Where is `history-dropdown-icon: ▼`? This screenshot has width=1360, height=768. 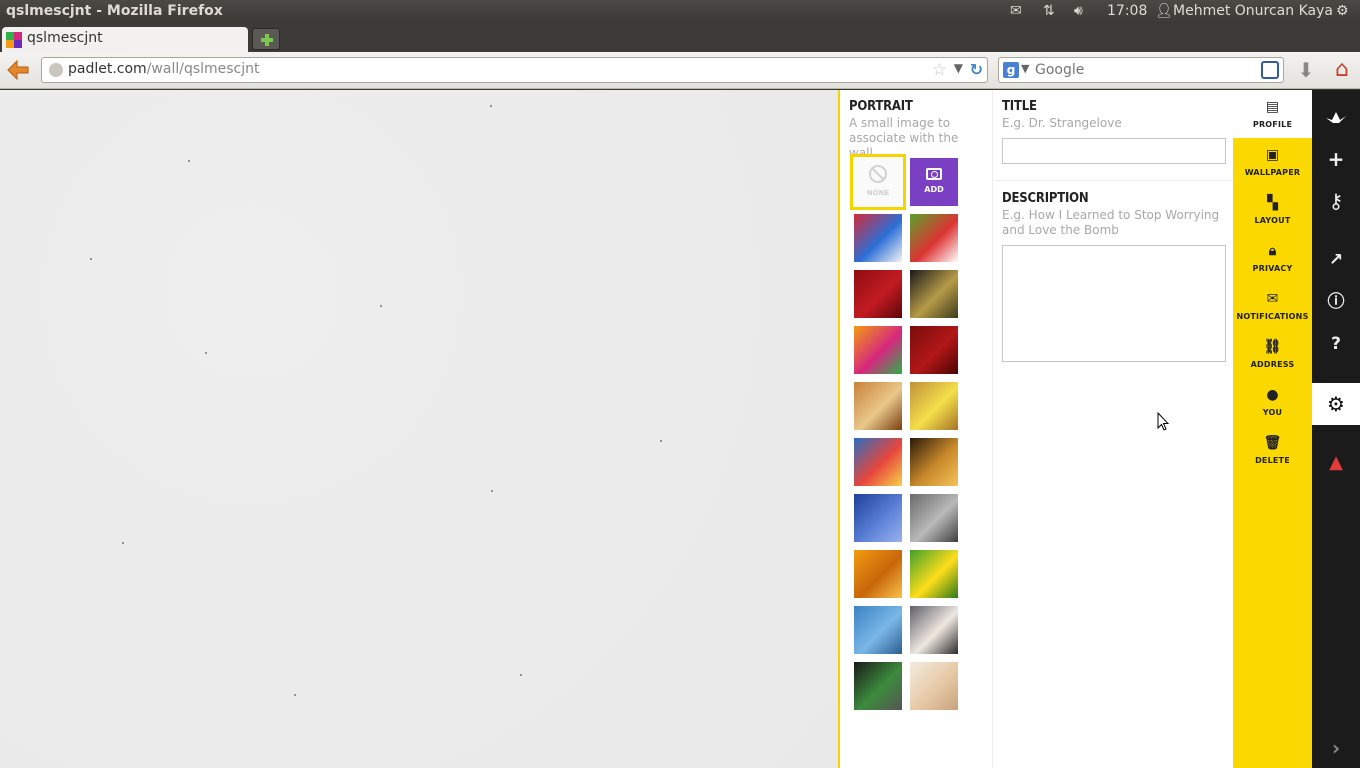 history-dropdown-icon: ▼ is located at coordinates (958, 68).